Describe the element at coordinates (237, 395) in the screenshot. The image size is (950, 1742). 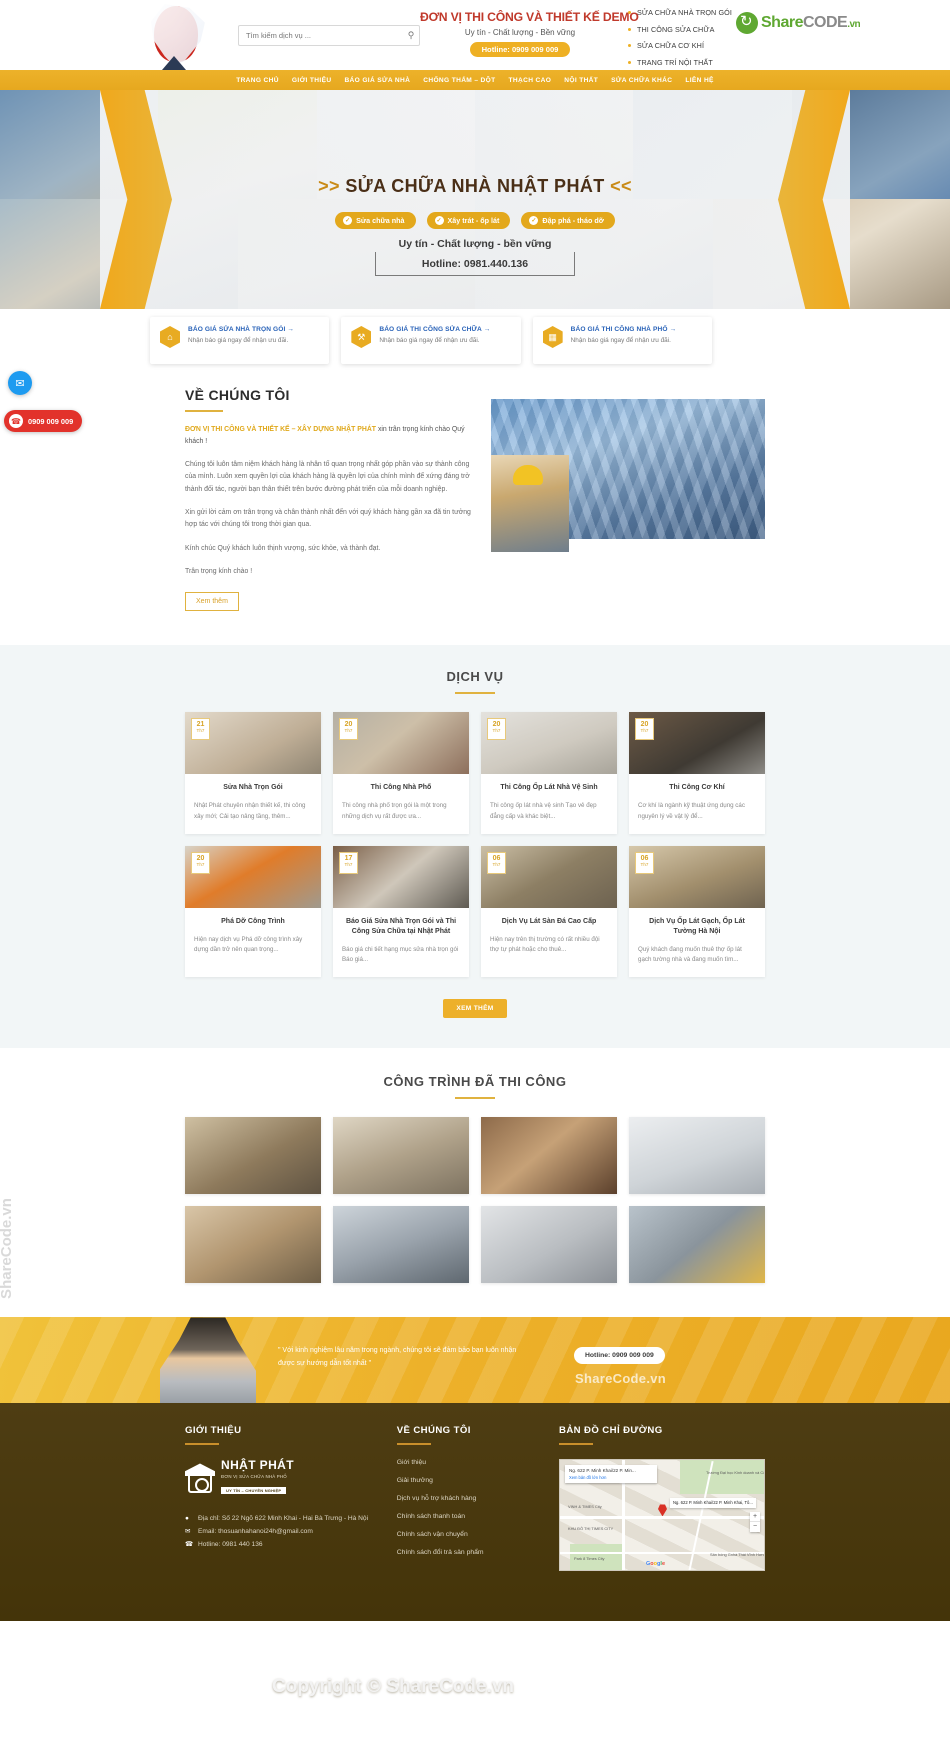
I see `about-heading: VỀ CHÚNG TÔI` at that location.